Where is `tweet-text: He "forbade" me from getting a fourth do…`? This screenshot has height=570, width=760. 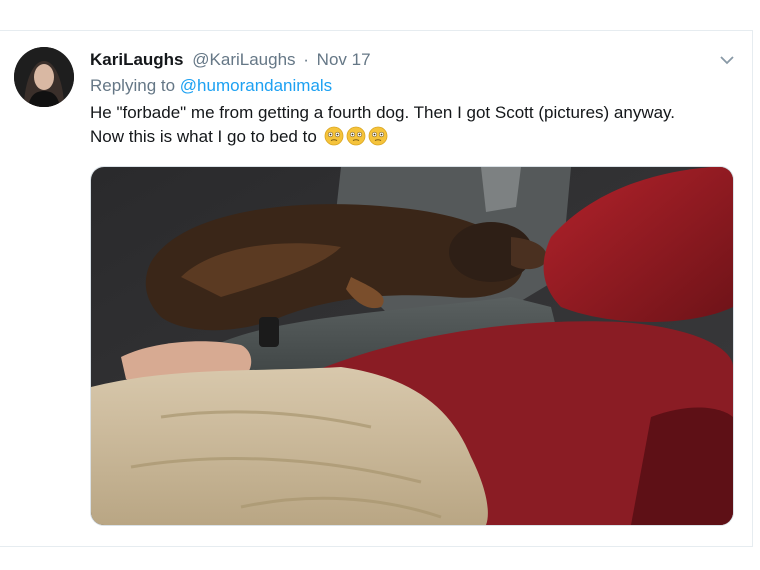
tweet-text: He "forbade" me from getting a fourth do… is located at coordinates (400, 125).